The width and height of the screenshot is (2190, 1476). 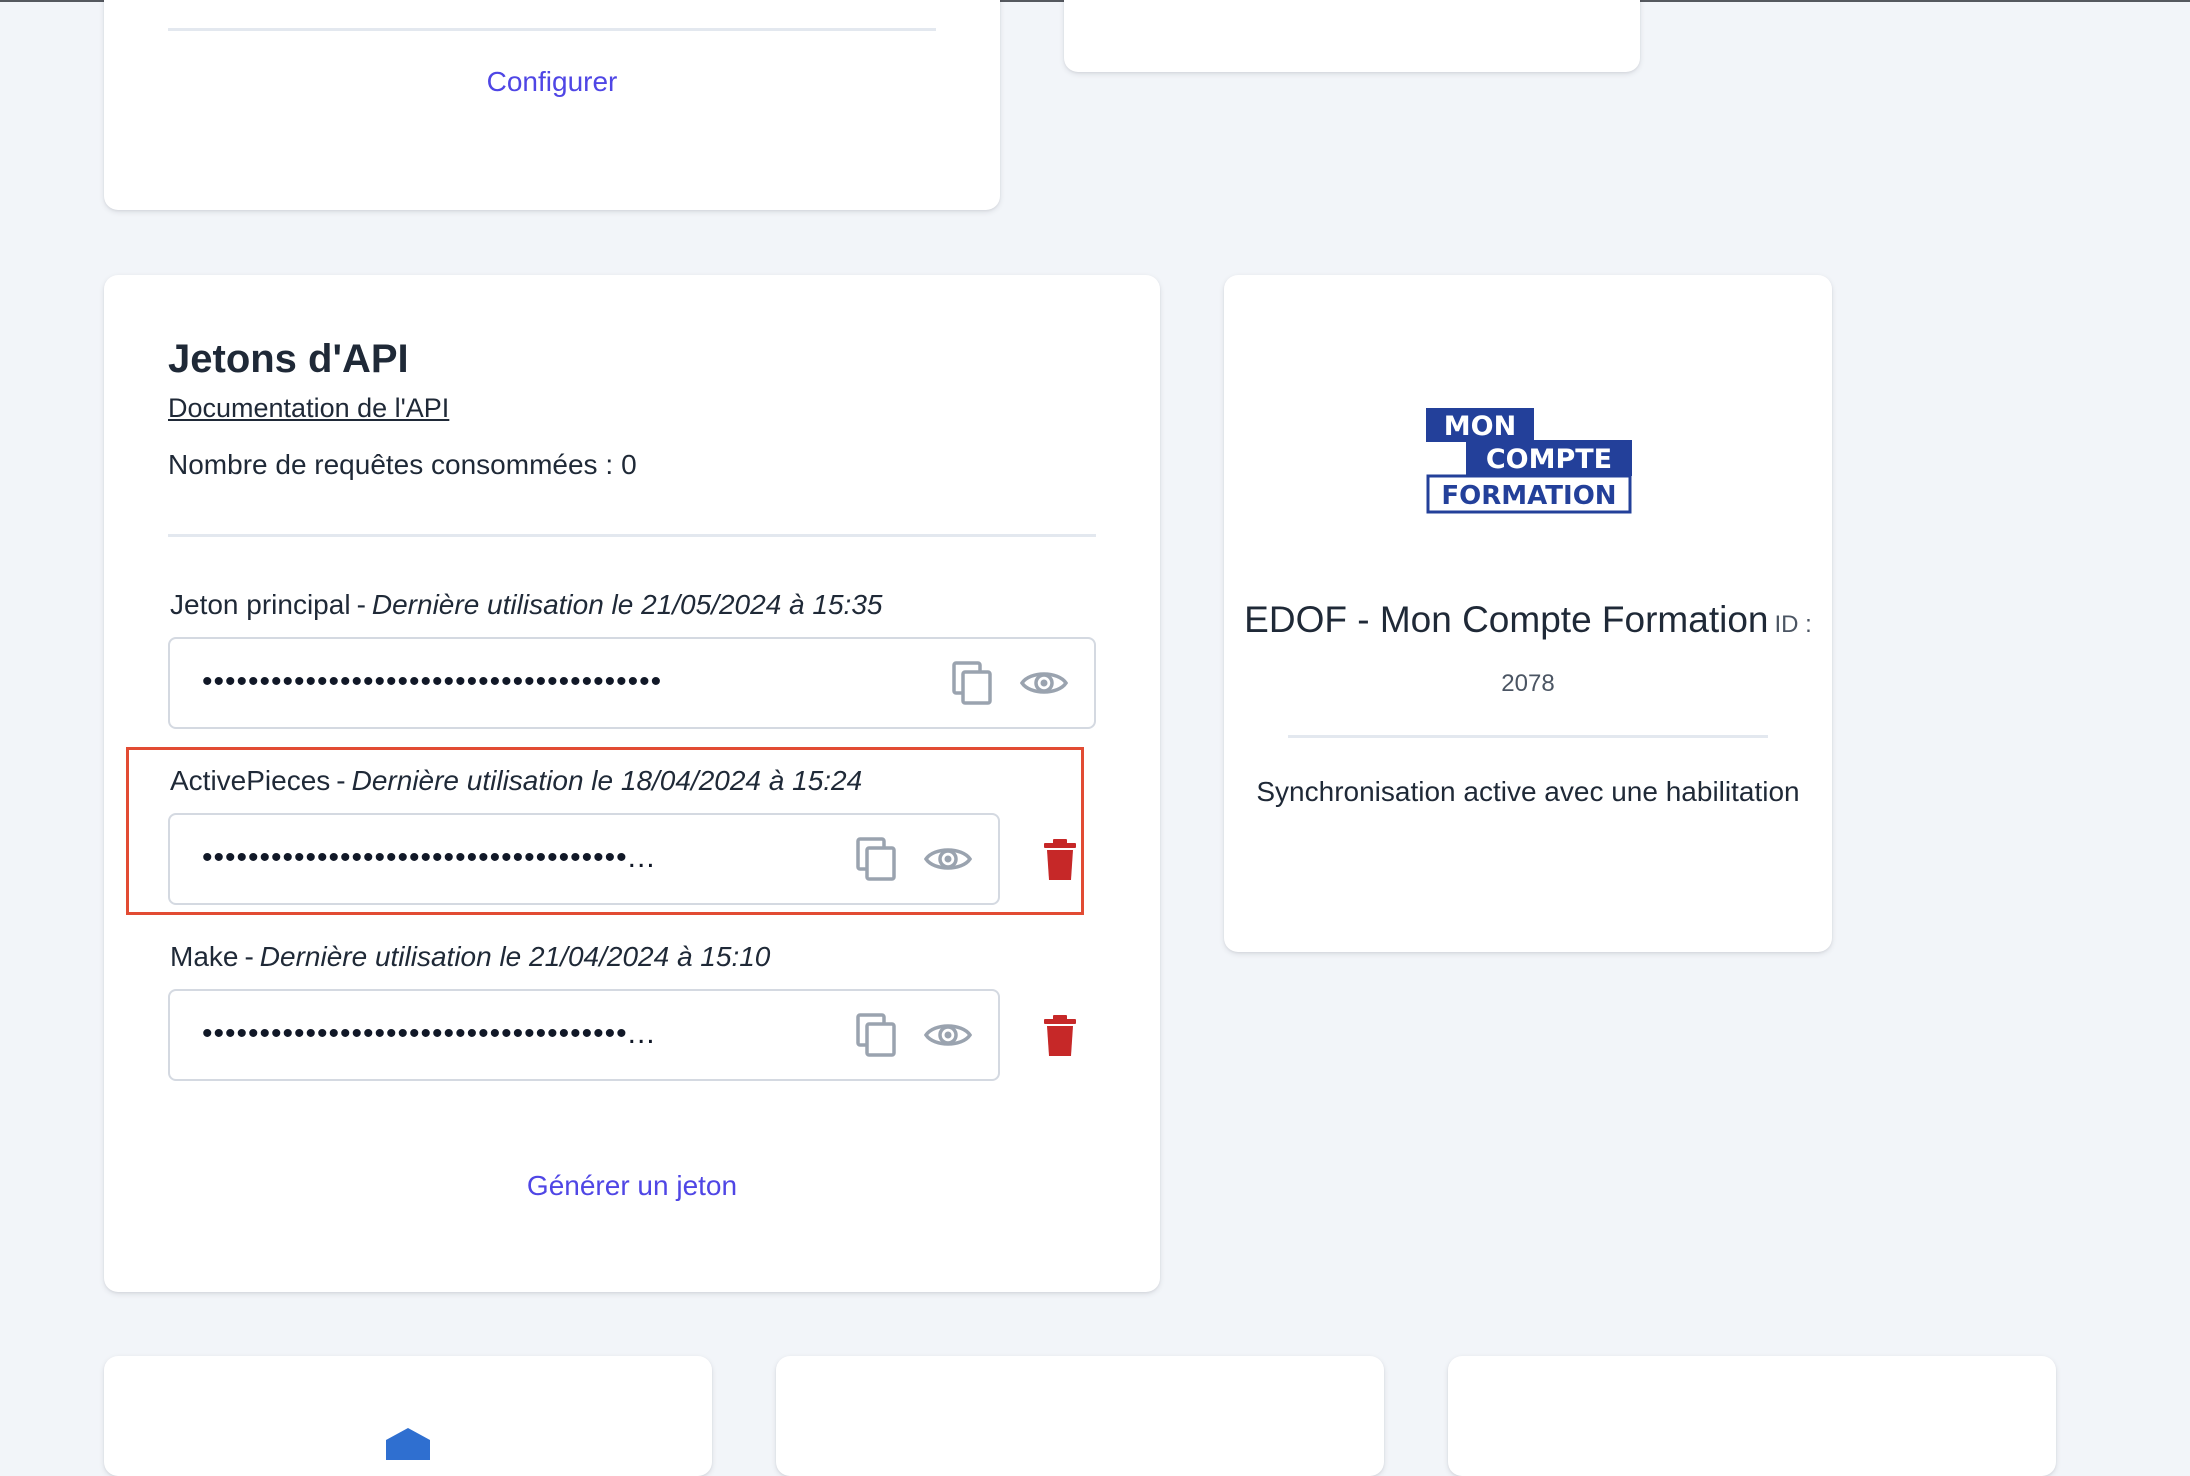 What do you see at coordinates (552, 82) in the screenshot?
I see `configure-button: Configurer` at bounding box center [552, 82].